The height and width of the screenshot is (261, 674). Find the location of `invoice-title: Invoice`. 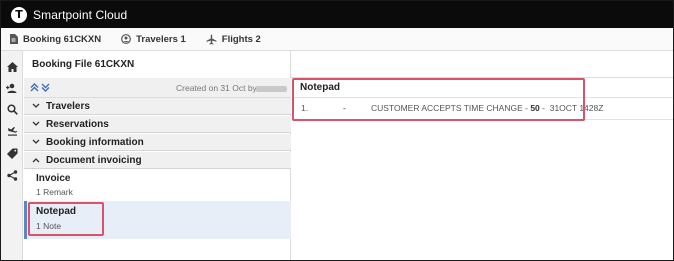

invoice-title: Invoice is located at coordinates (53, 178).